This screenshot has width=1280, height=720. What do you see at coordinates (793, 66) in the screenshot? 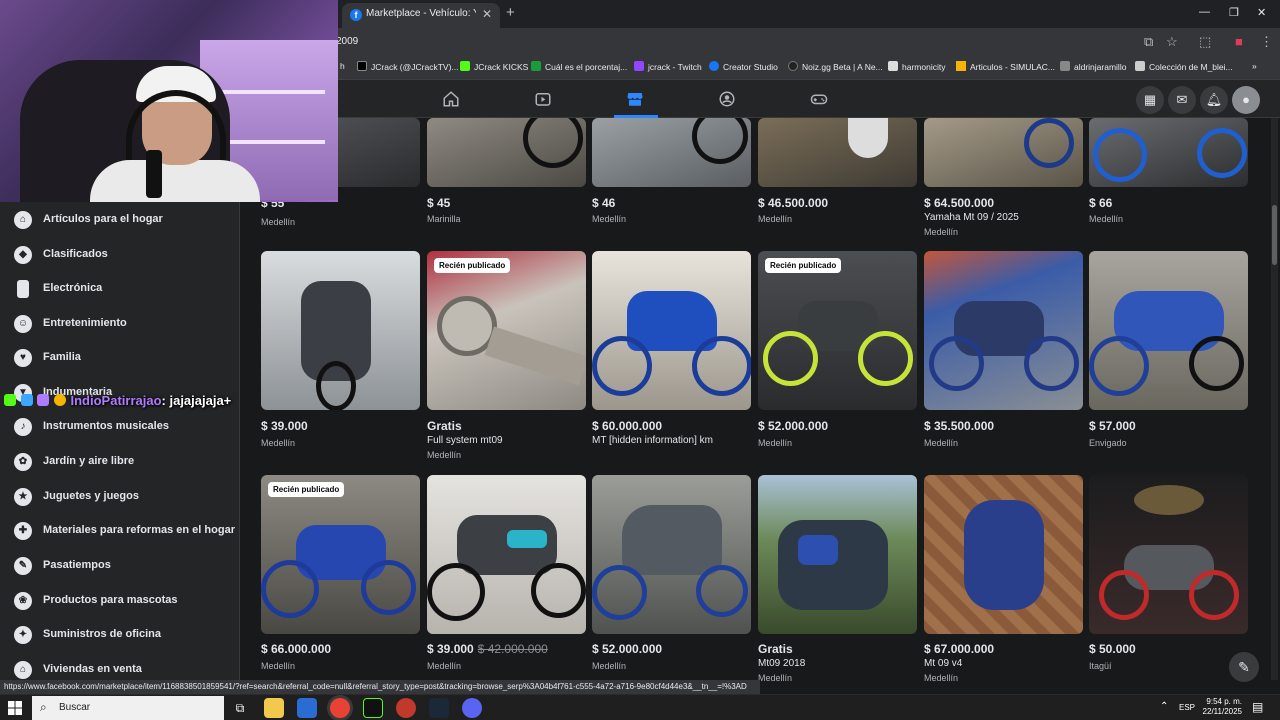
I see `noiz-logo-icon` at bounding box center [793, 66].